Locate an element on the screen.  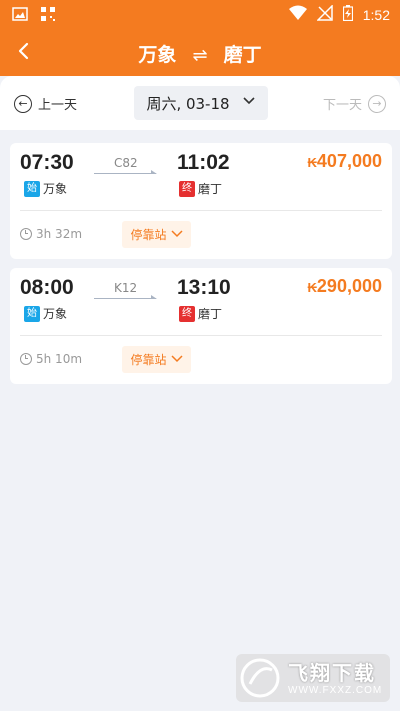
arrive-time: 13:10 is located at coordinates (204, 287).